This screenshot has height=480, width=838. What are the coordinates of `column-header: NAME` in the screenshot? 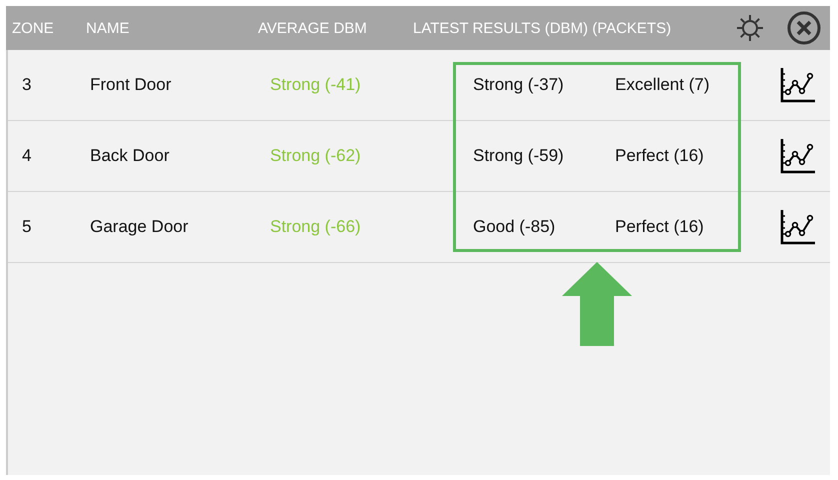 It's located at (108, 28).